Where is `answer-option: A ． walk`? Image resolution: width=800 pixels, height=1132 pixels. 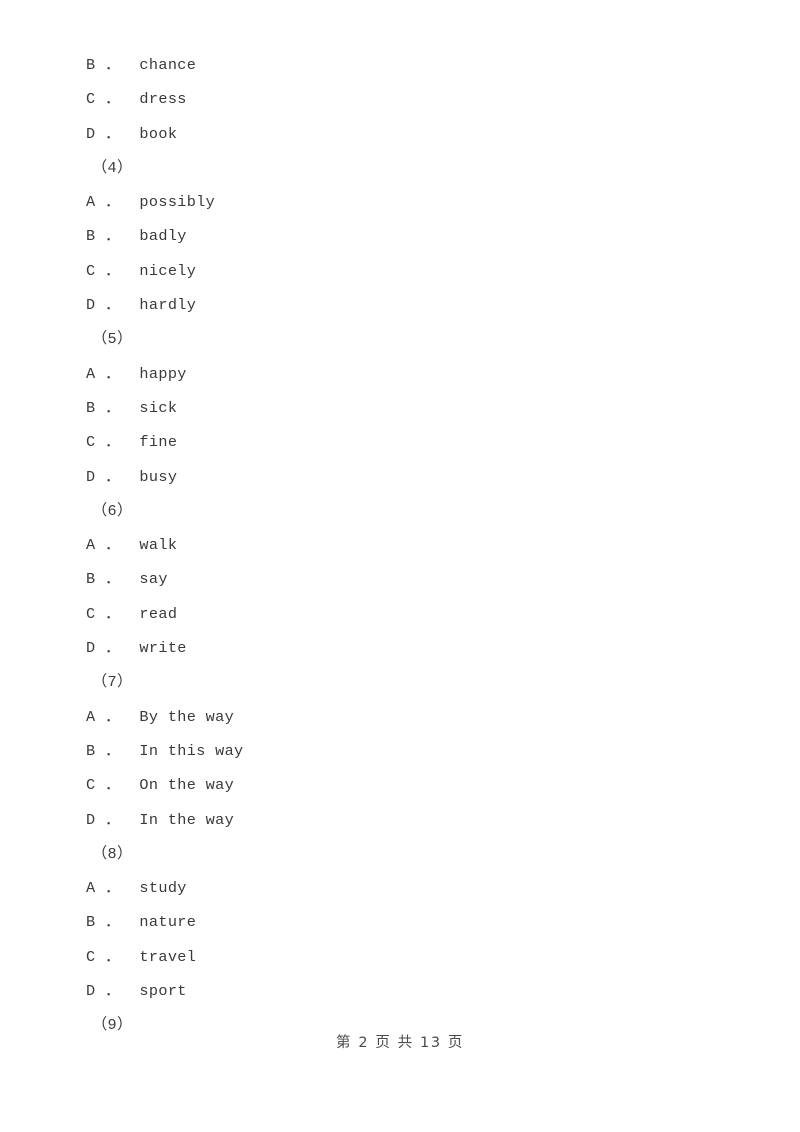
answer-option: A ． walk is located at coordinates (396, 545).